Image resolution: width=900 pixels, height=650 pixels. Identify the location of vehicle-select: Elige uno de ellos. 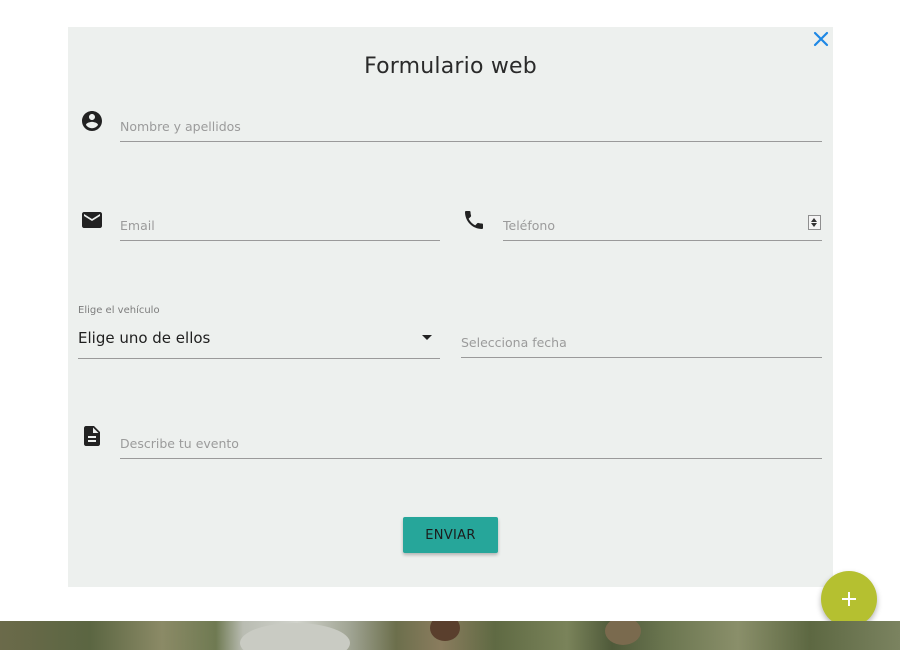
(259, 342).